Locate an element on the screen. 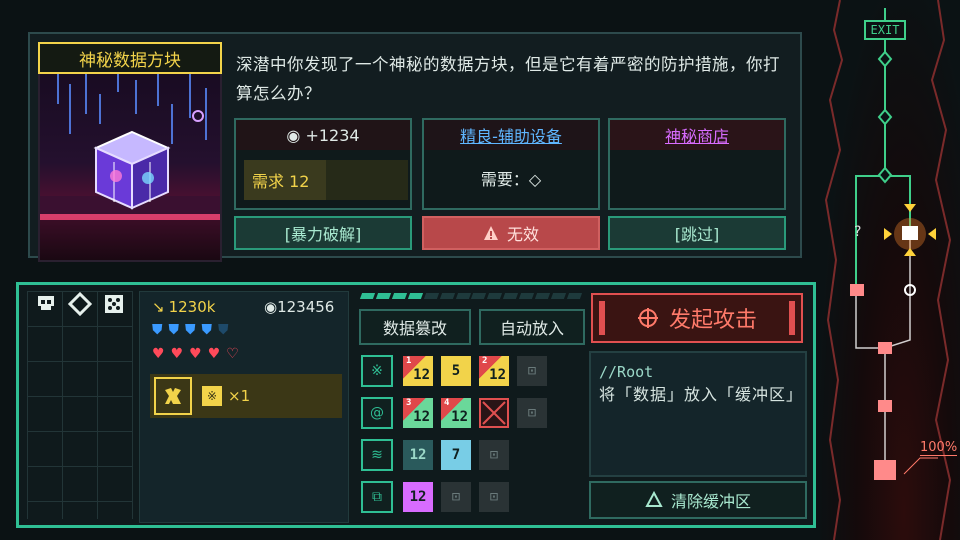 The image size is (960, 540). item-icon is located at coordinates (173, 396).